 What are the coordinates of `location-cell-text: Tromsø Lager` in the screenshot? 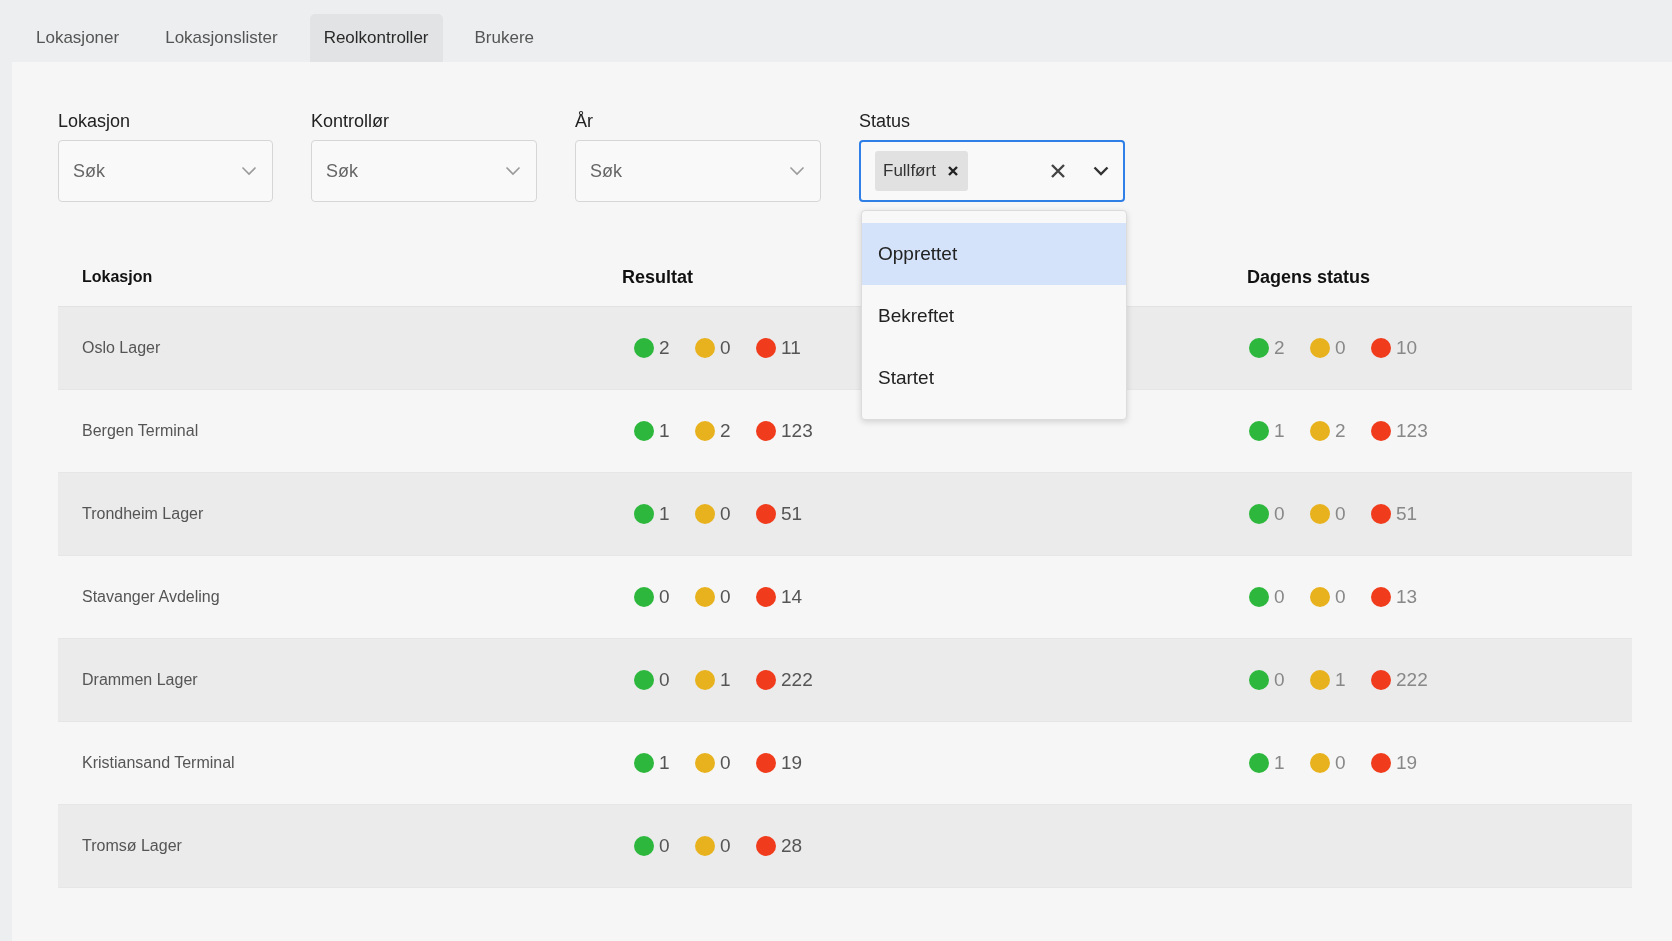 It's located at (132, 846).